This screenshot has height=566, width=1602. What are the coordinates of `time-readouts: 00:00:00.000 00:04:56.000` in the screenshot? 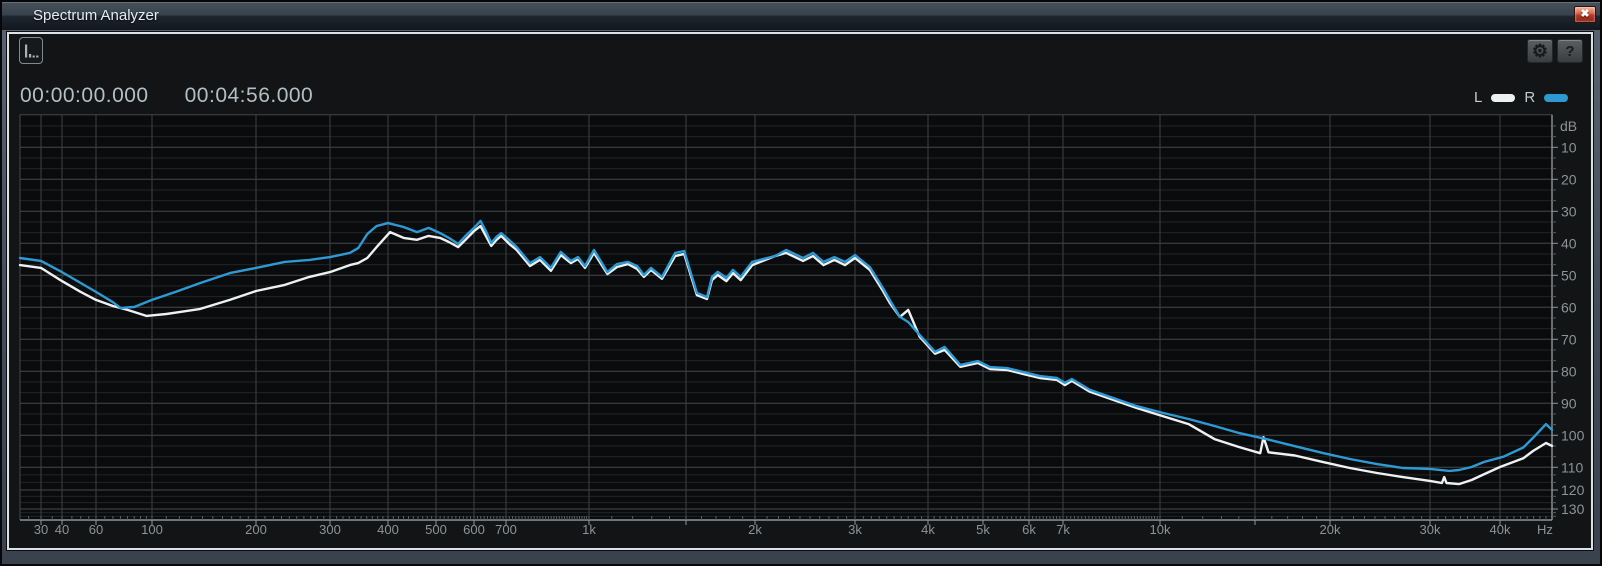 It's located at (166, 96).